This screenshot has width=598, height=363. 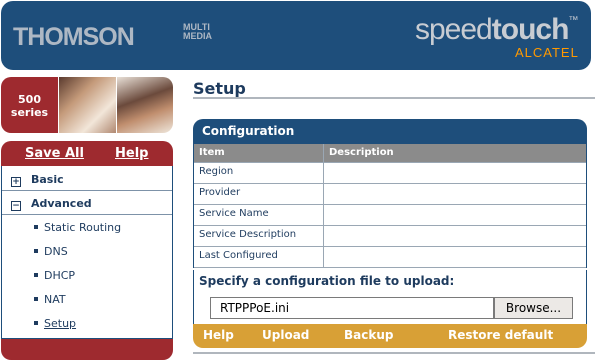 What do you see at coordinates (60, 323) in the screenshot?
I see `sidebar-item-label: Setup` at bounding box center [60, 323].